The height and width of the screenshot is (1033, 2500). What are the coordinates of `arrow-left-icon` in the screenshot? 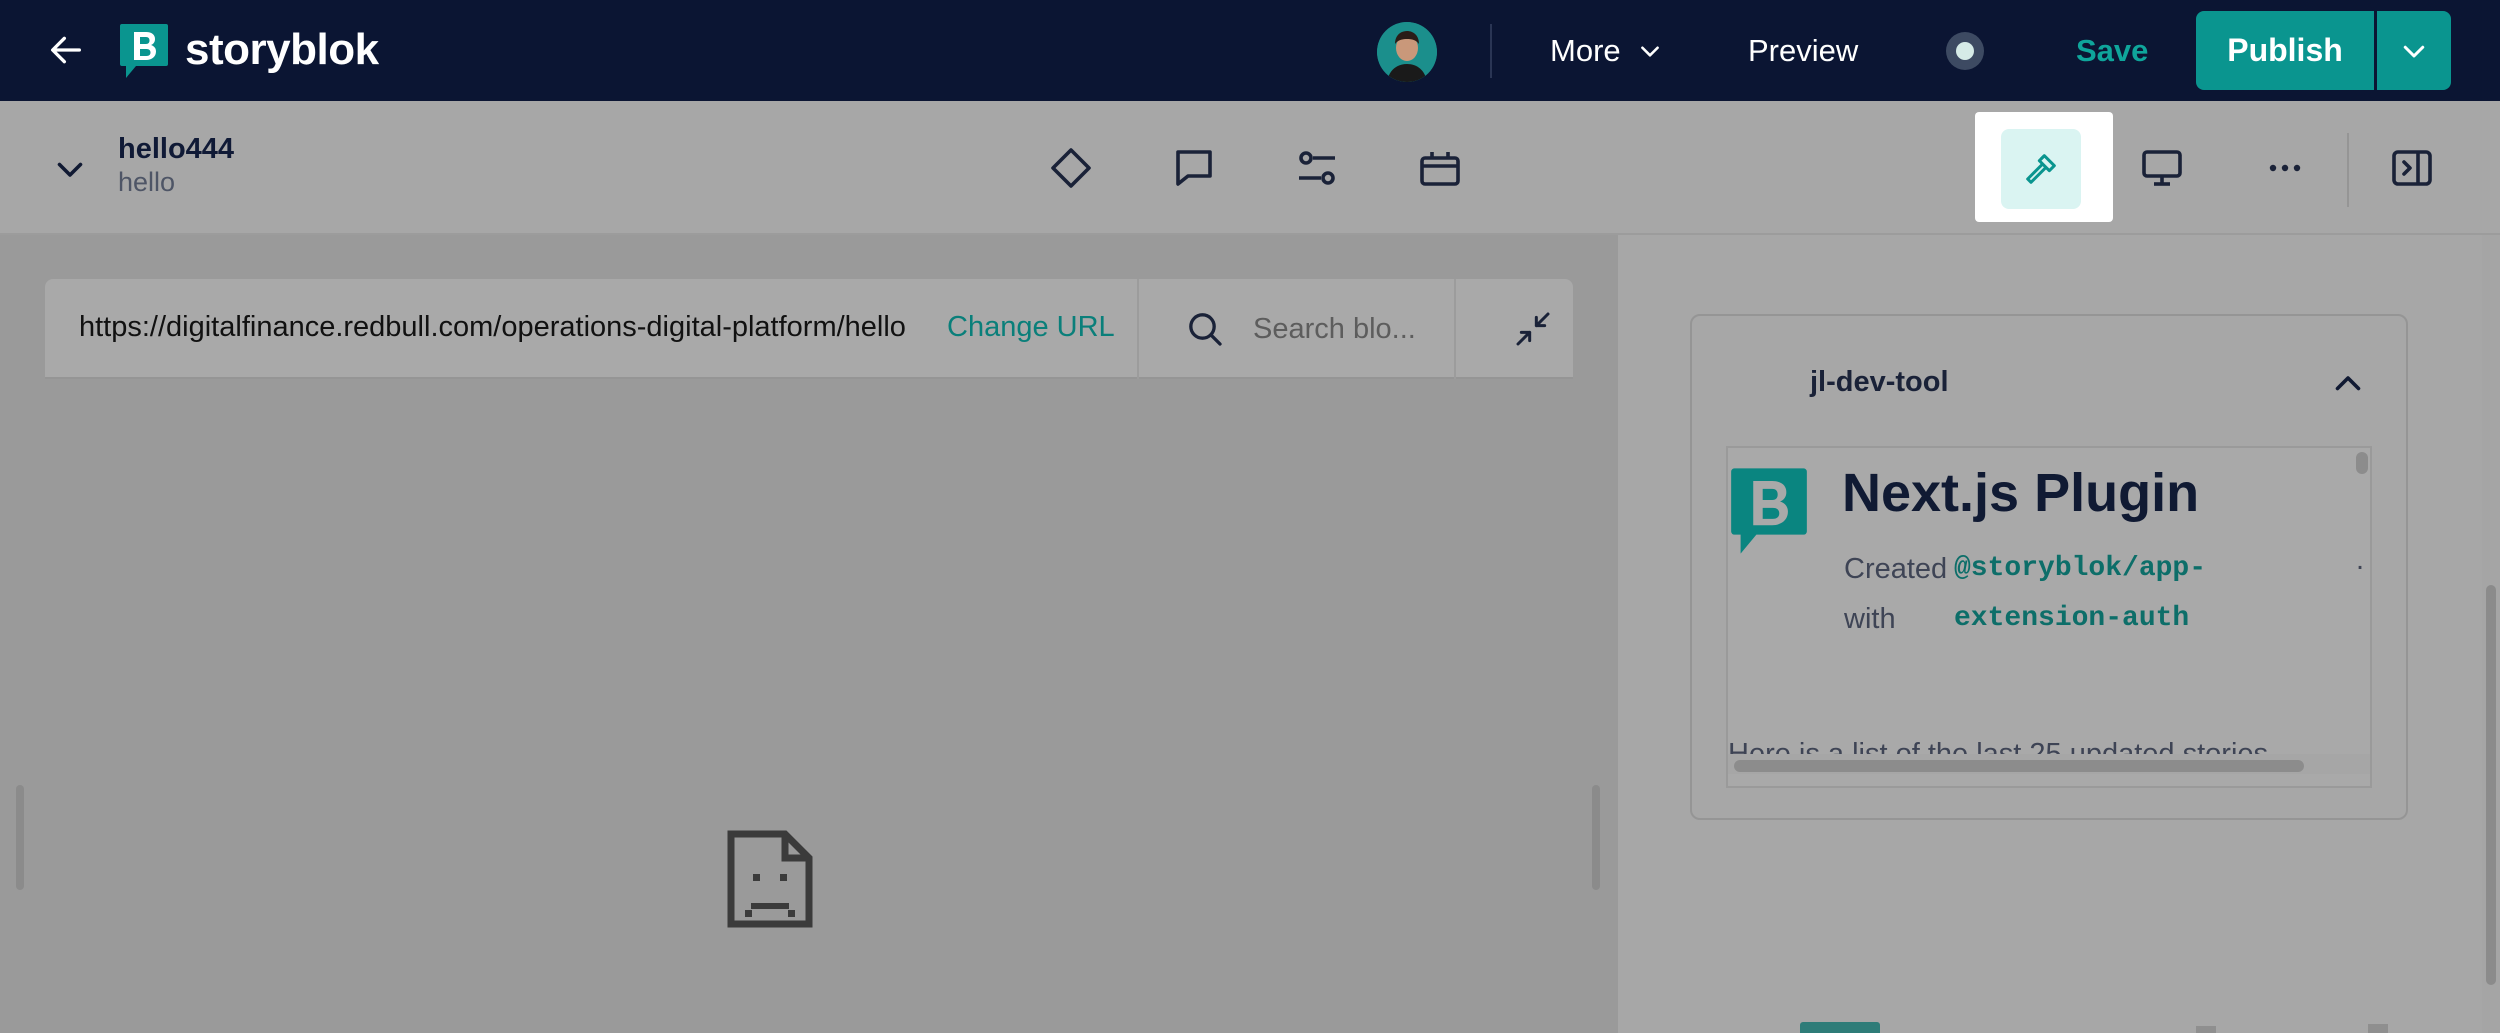 It's located at (66, 50).